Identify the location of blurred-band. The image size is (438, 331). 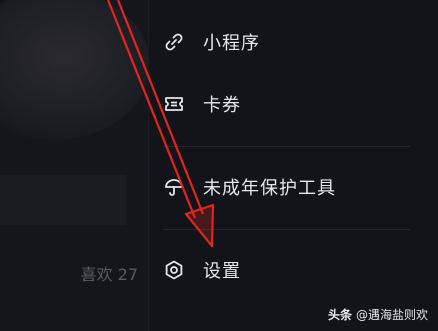
(63, 200).